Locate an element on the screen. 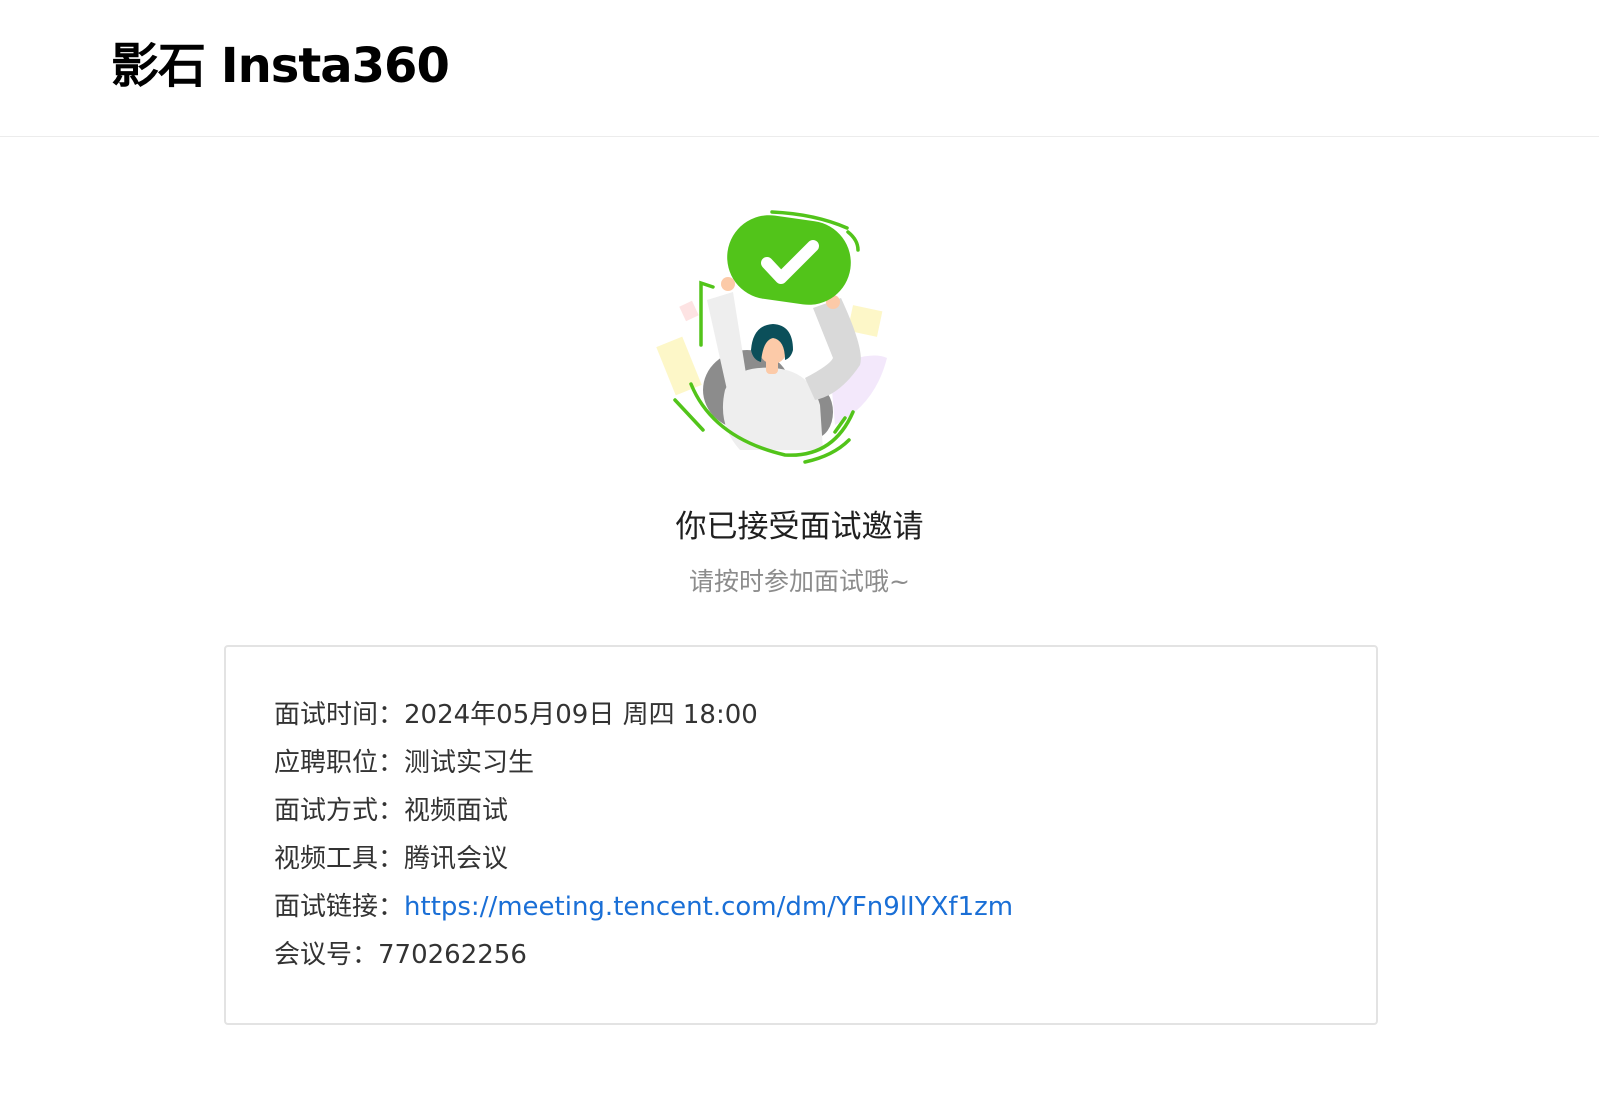 The height and width of the screenshot is (1104, 1599). detail-label: 面试链接： is located at coordinates (339, 907).